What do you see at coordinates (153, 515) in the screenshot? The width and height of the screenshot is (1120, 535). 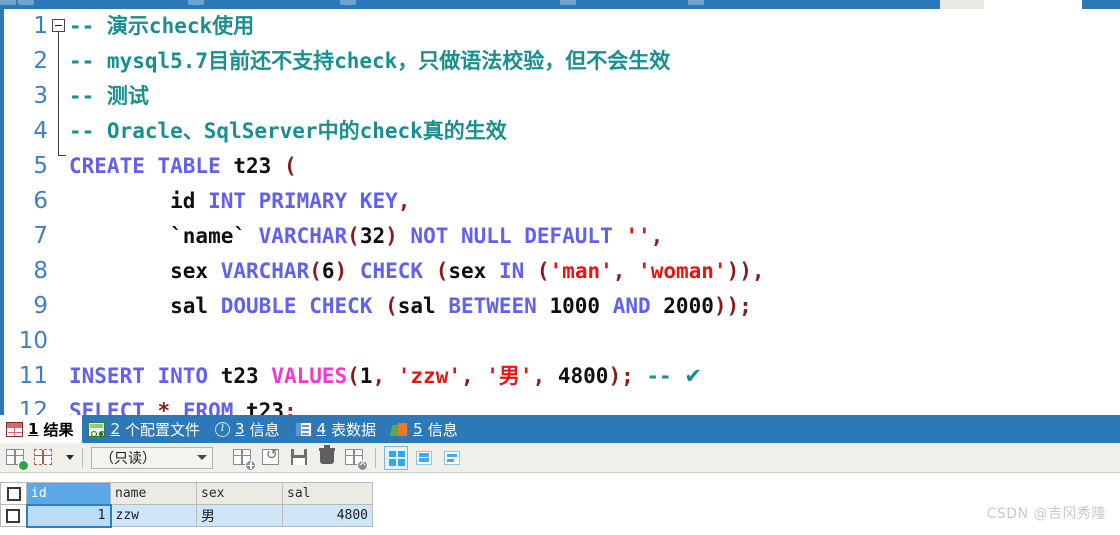 I see `cell-name: zzw` at bounding box center [153, 515].